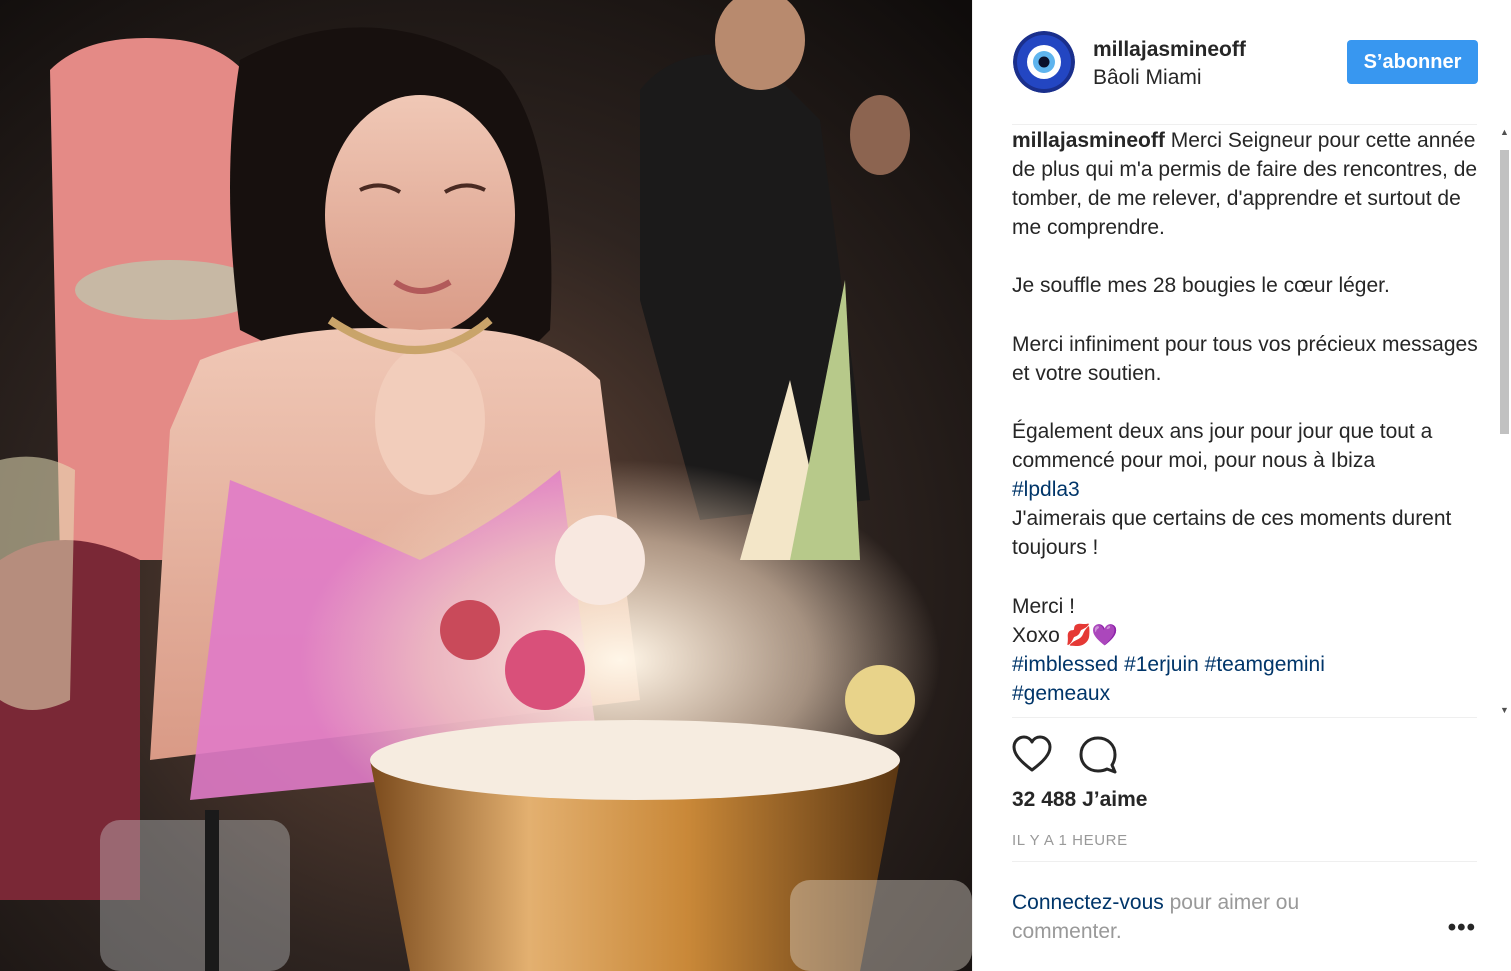 Image resolution: width=1511 pixels, height=971 pixels. What do you see at coordinates (1202, 917) in the screenshot?
I see `login-prompt: Connectez-vous pour aimer ou commenter.` at bounding box center [1202, 917].